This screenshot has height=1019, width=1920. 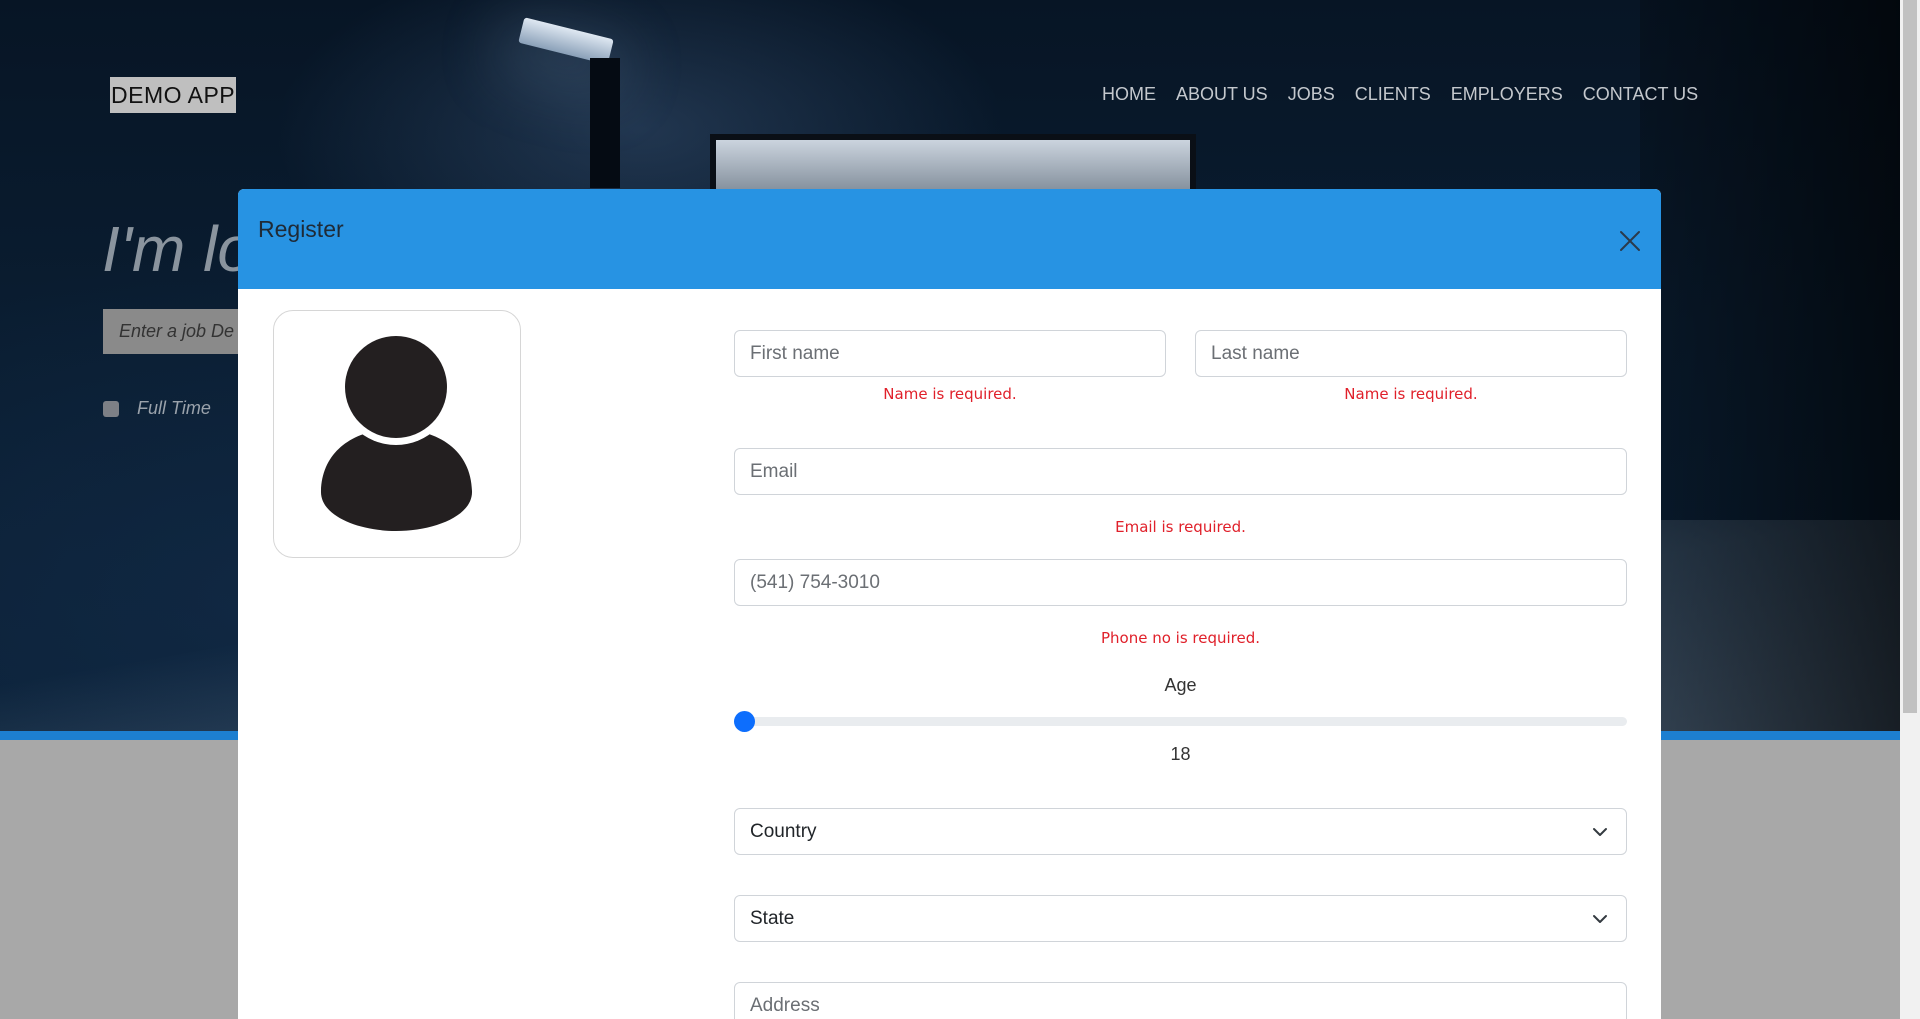 What do you see at coordinates (1910, 356) in the screenshot?
I see `page-scrollbar-thumb` at bounding box center [1910, 356].